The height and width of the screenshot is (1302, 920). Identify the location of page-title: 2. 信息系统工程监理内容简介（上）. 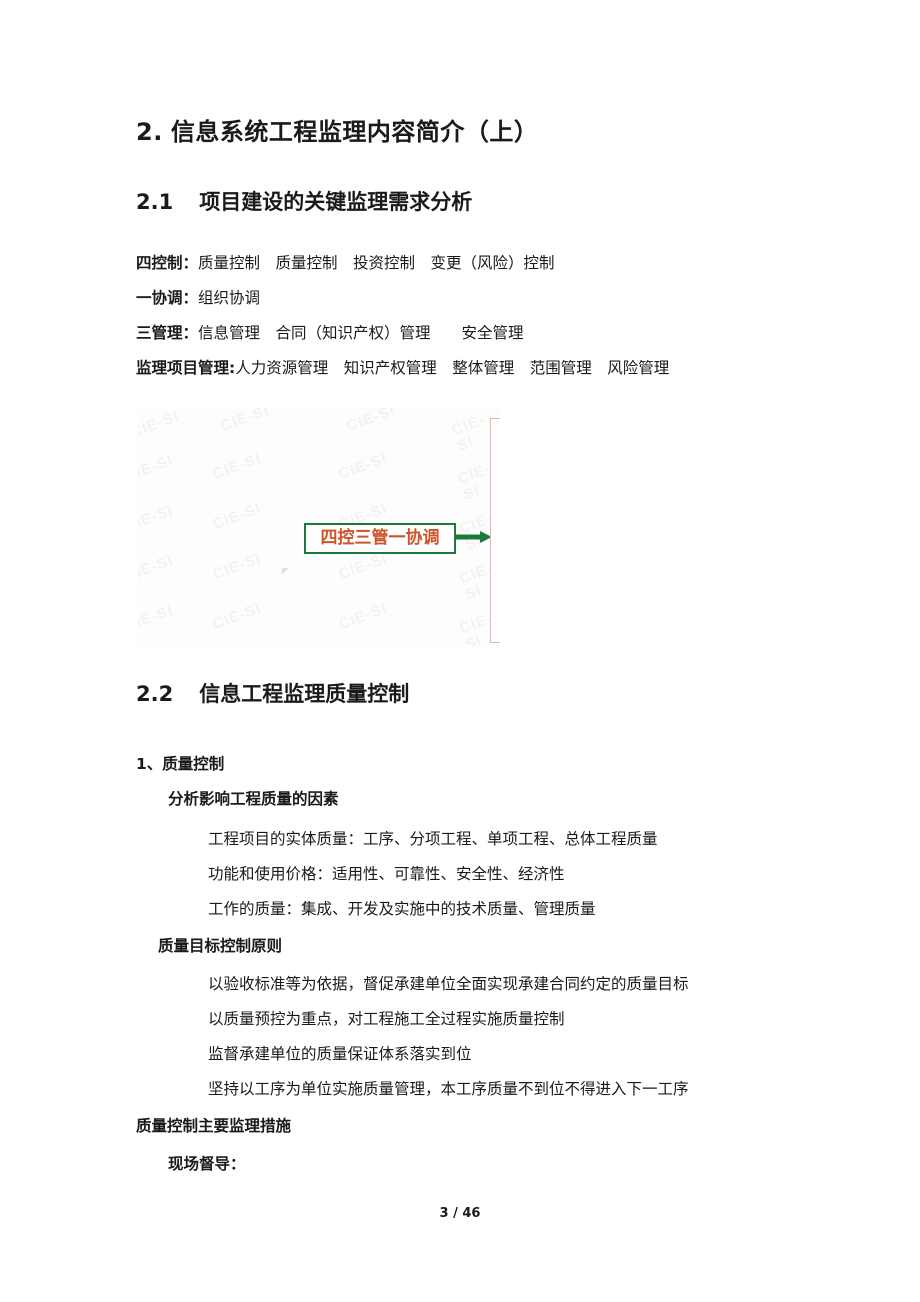
(337, 129).